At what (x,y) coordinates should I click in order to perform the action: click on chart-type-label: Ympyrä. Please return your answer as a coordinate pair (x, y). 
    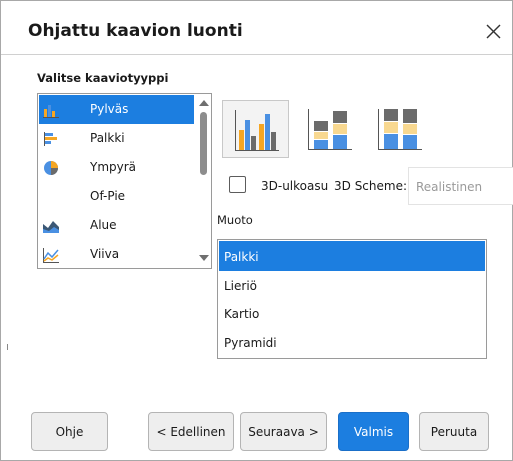
    Looking at the image, I should click on (113, 167).